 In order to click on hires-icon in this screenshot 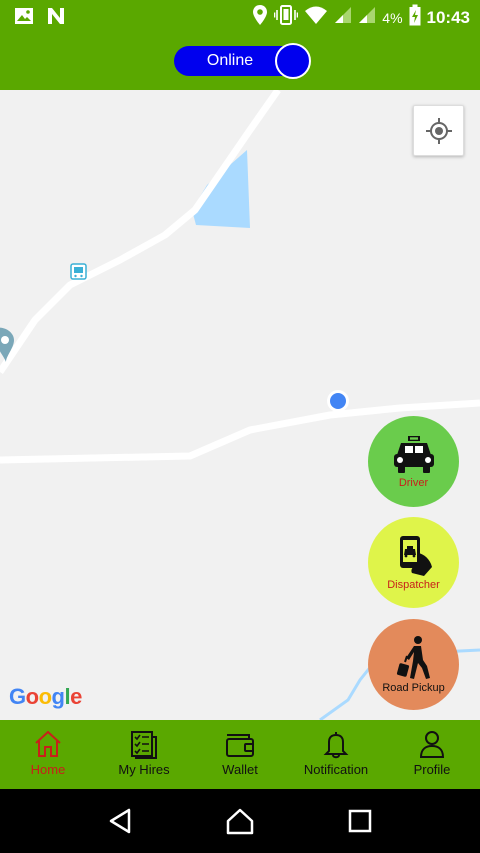, I will do `click(144, 745)`.